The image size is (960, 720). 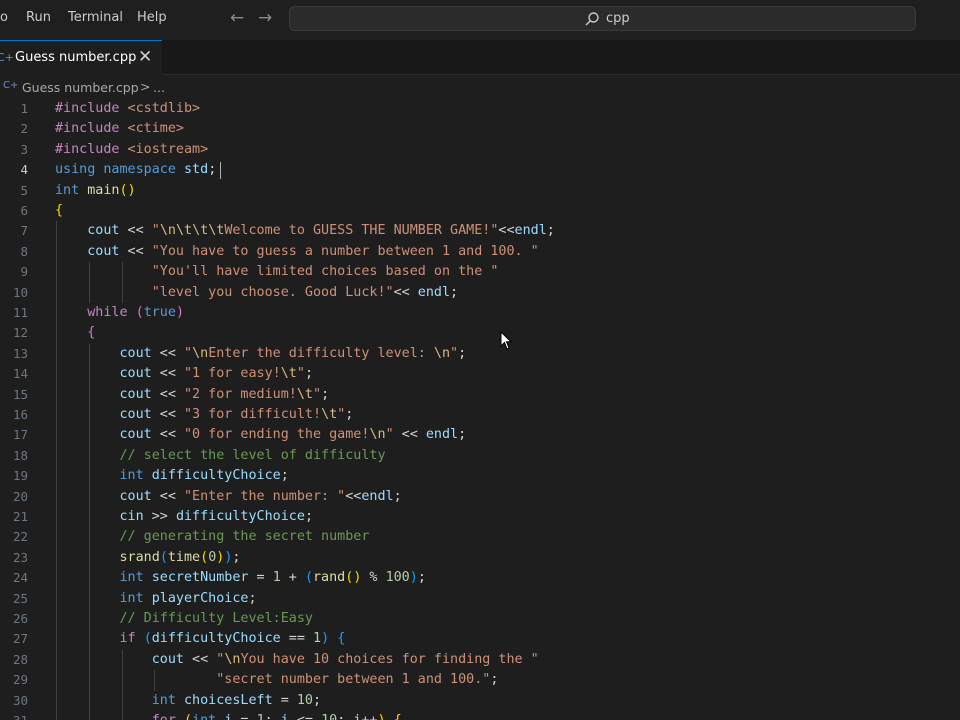 What do you see at coordinates (480, 415) in the screenshot?
I see `code-line: 16 cout << "3 for difficult!\t";` at bounding box center [480, 415].